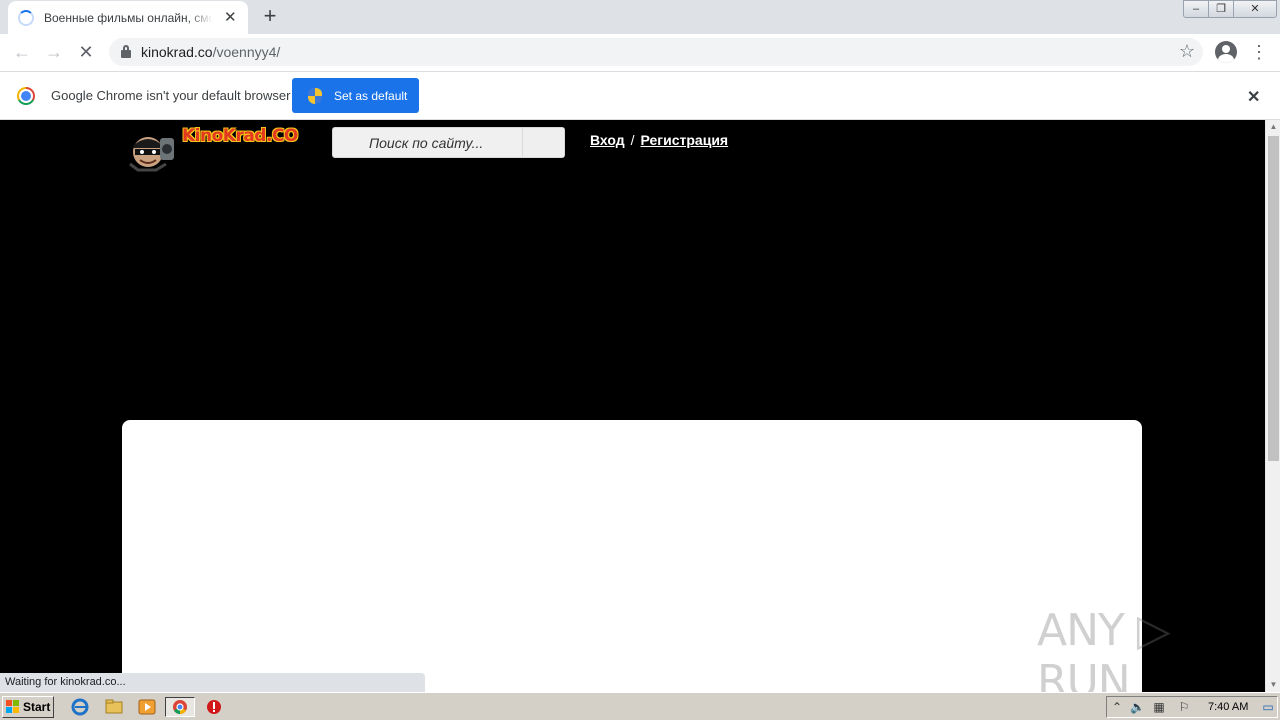 The width and height of the screenshot is (1280, 720). I want to click on action-center-flag-icon: ⚐, so click(1184, 707).